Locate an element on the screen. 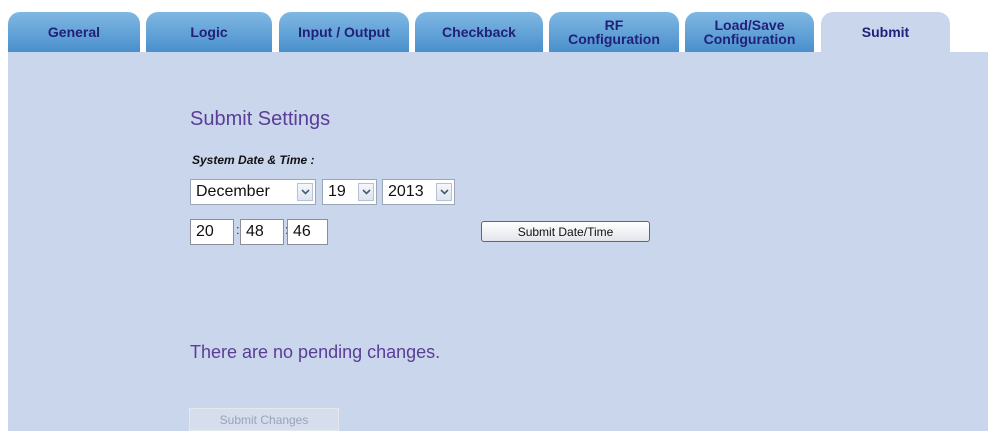  tab-load-save-line1: Load/Save is located at coordinates (749, 25).